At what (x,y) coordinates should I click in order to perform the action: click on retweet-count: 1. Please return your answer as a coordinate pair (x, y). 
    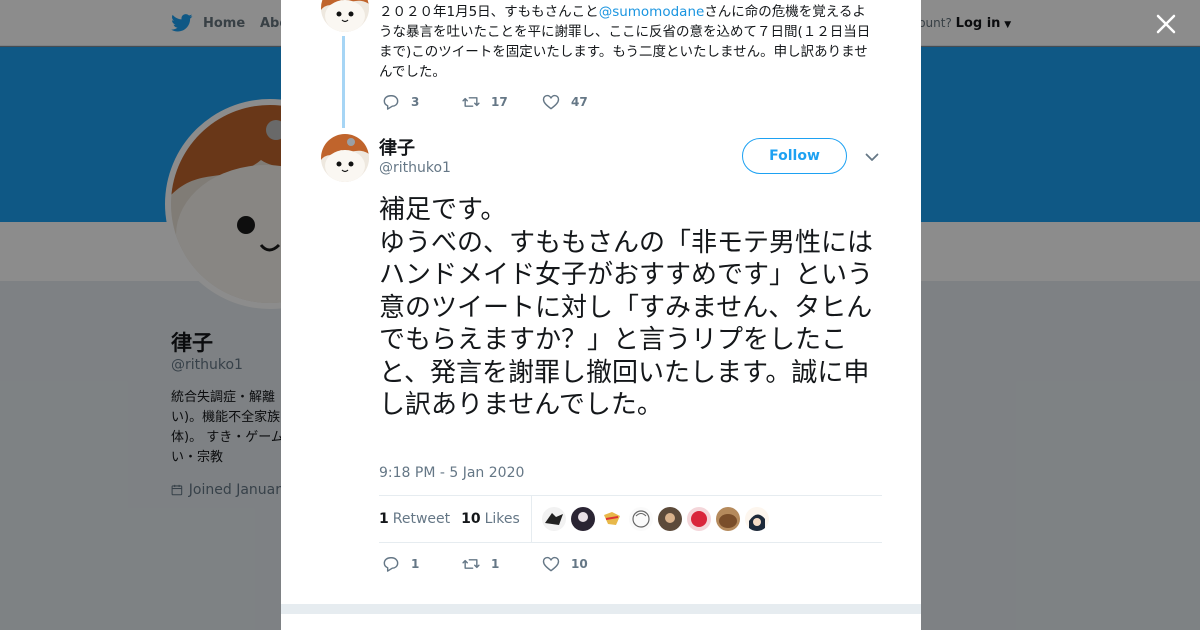
    Looking at the image, I should click on (495, 564).